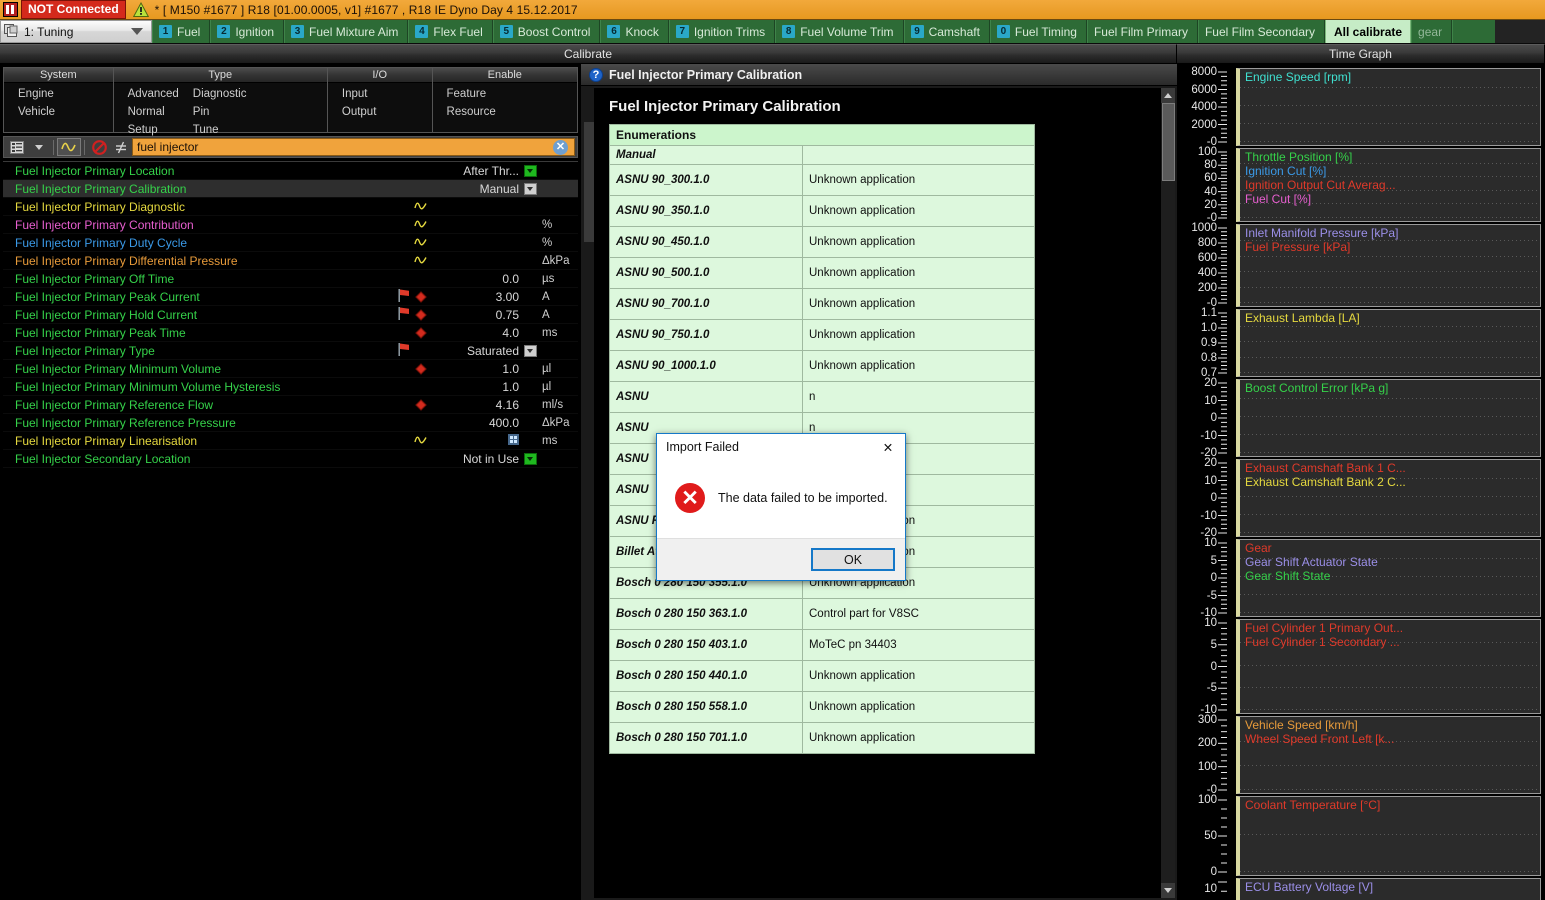 This screenshot has height=900, width=1545. Describe the element at coordinates (352, 94) in the screenshot. I see `filter-item-input: Input` at that location.